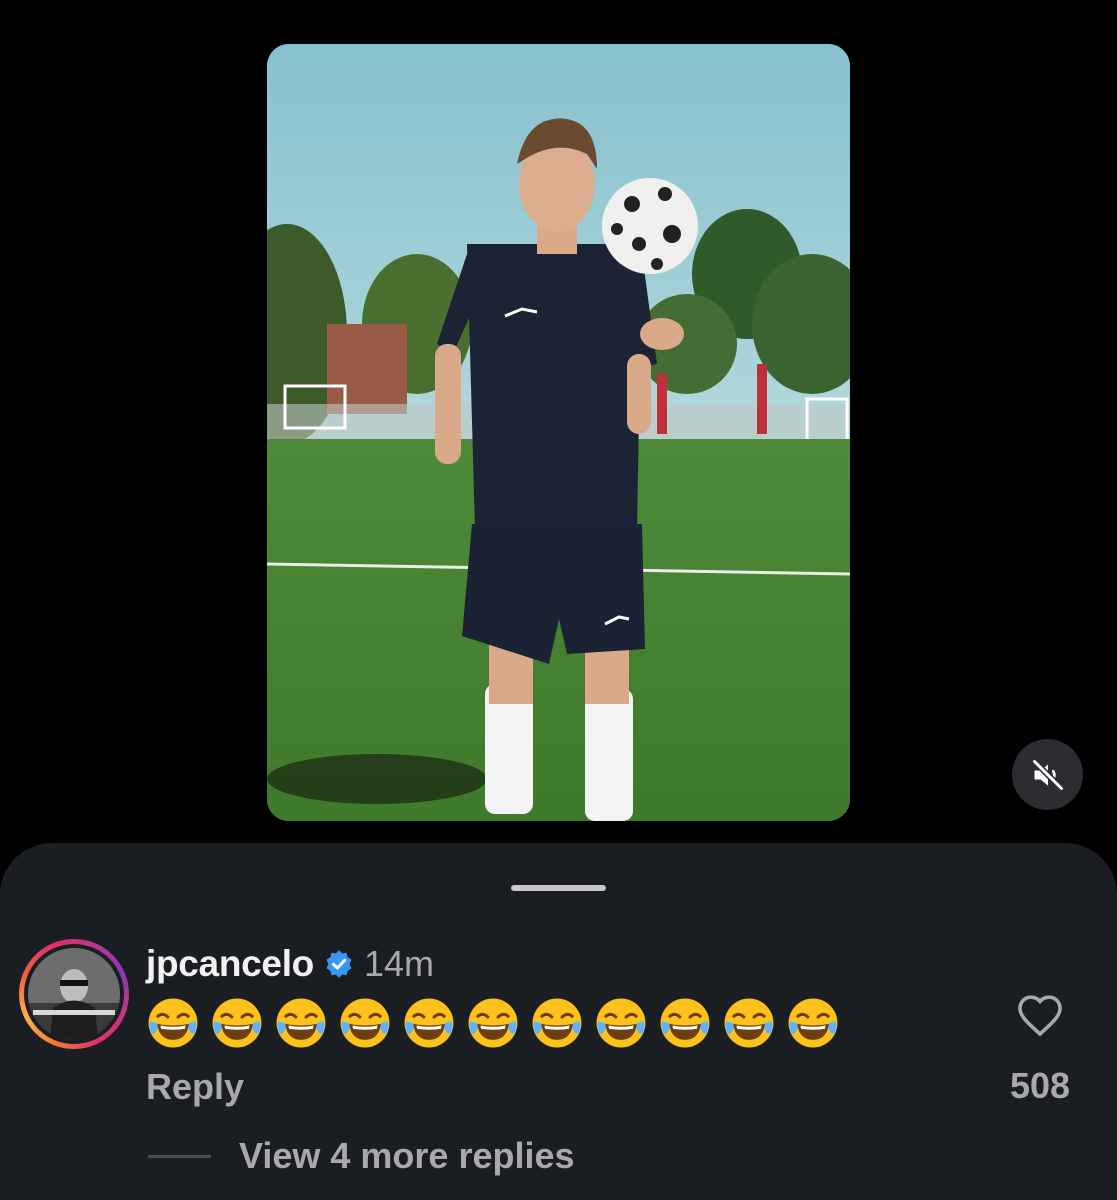 Image resolution: width=1117 pixels, height=1200 pixels. What do you see at coordinates (179, 1156) in the screenshot?
I see `replies-divider` at bounding box center [179, 1156].